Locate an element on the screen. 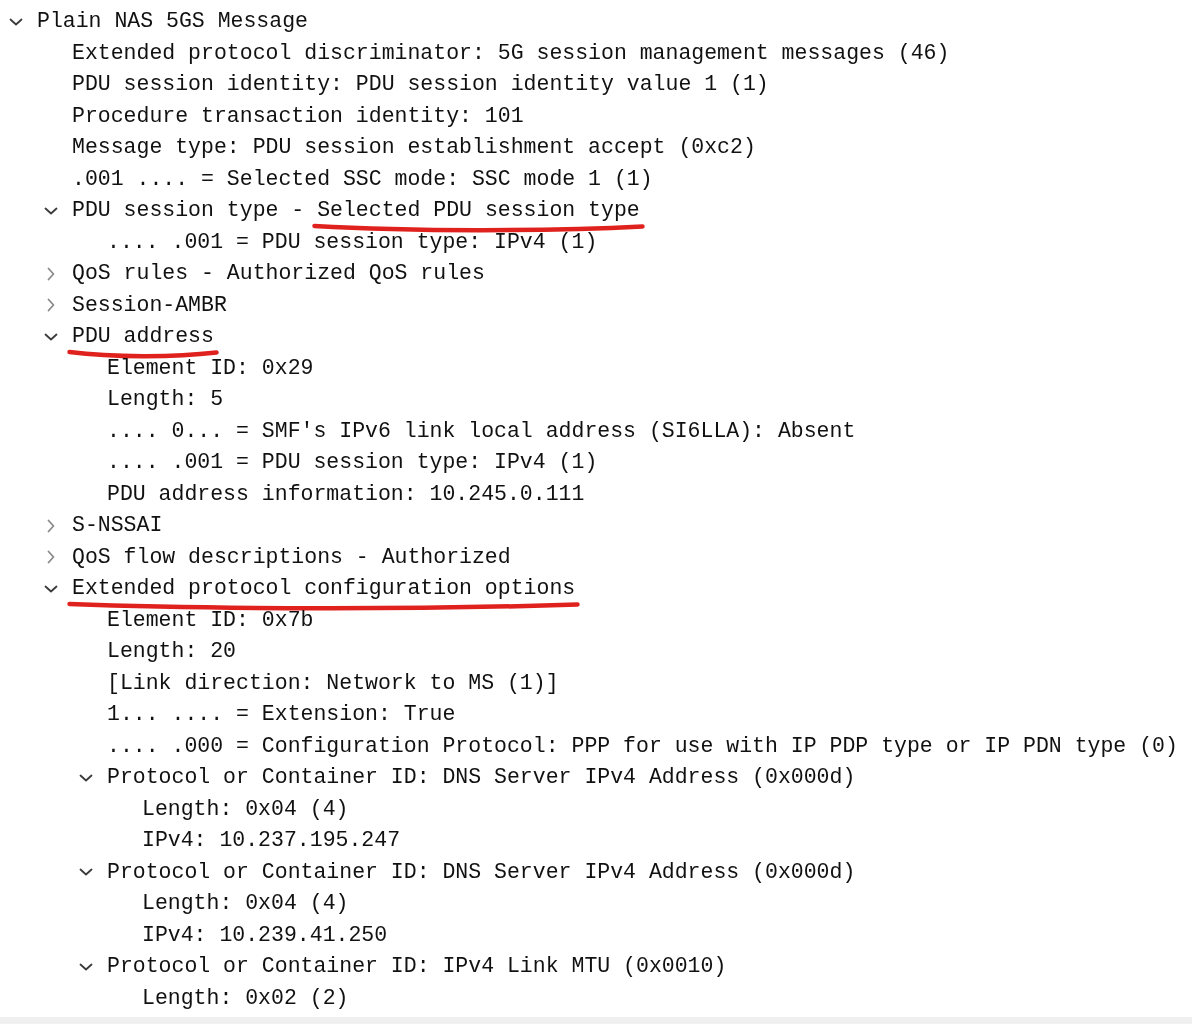 The height and width of the screenshot is (1024, 1192). tree-item: QoS flow descriptions - Authorized is located at coordinates (291, 557).